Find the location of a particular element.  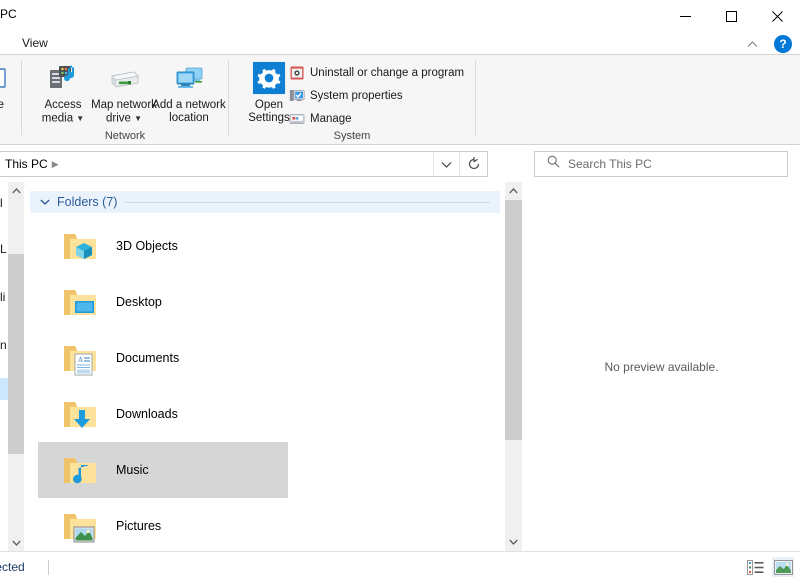

nav-item-clipped-1: l is located at coordinates (4, 206).